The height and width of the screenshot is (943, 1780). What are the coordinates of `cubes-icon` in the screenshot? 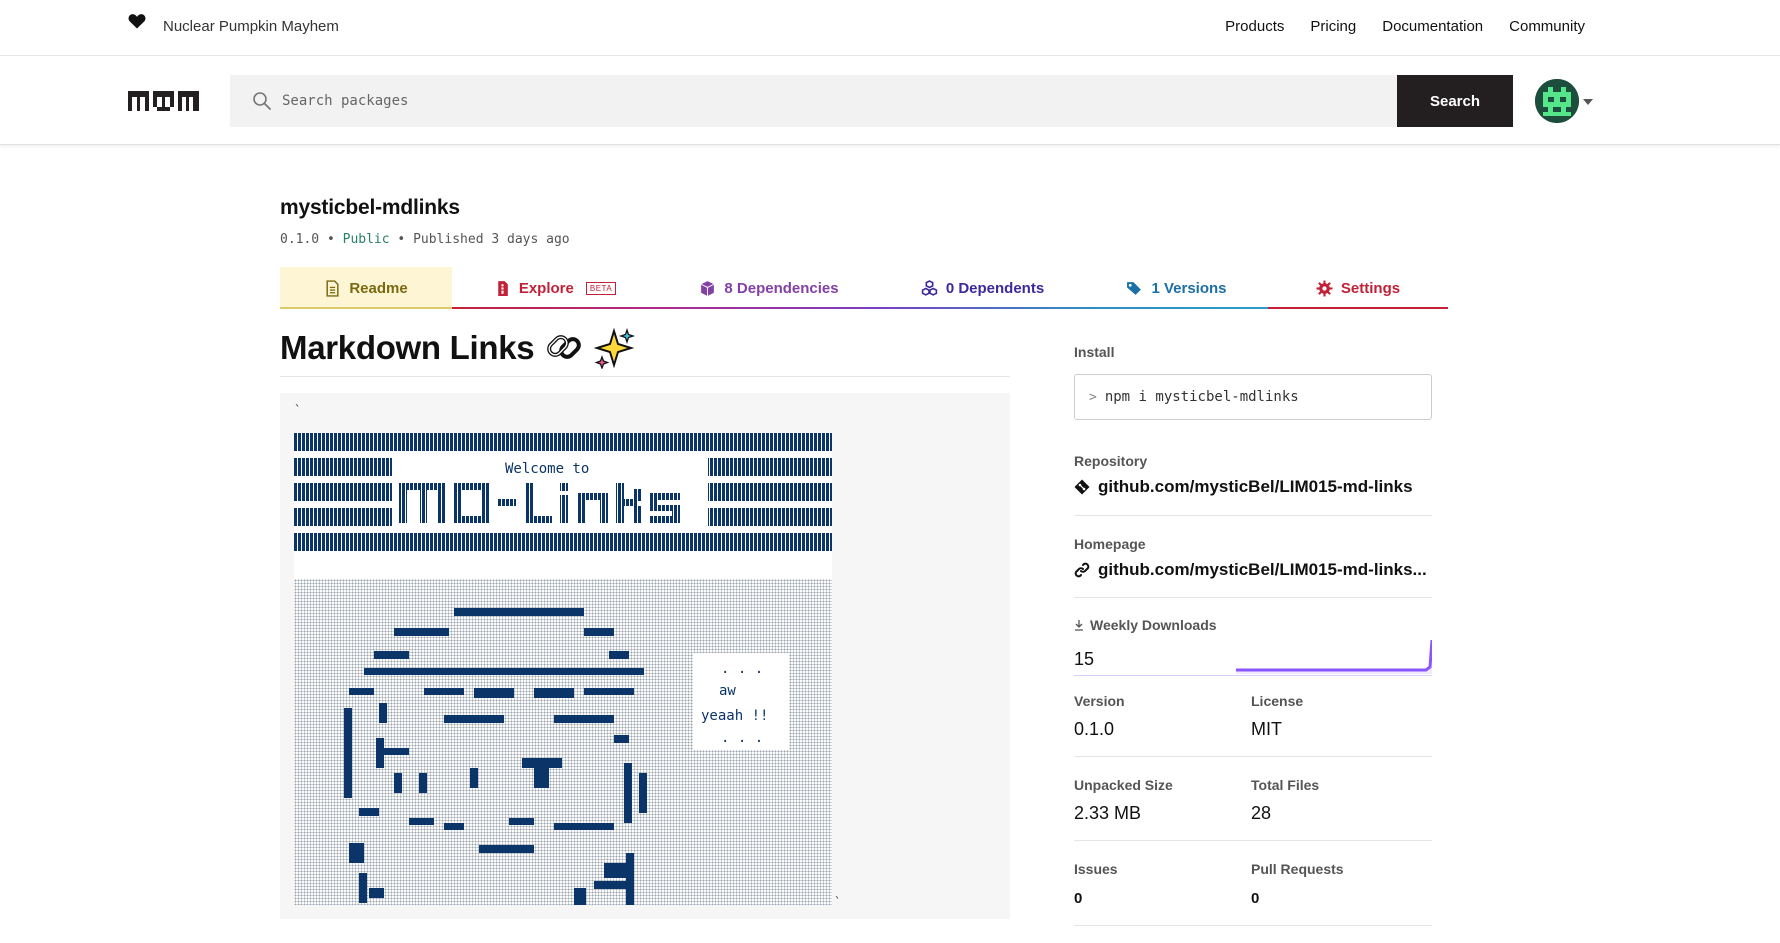 It's located at (929, 287).